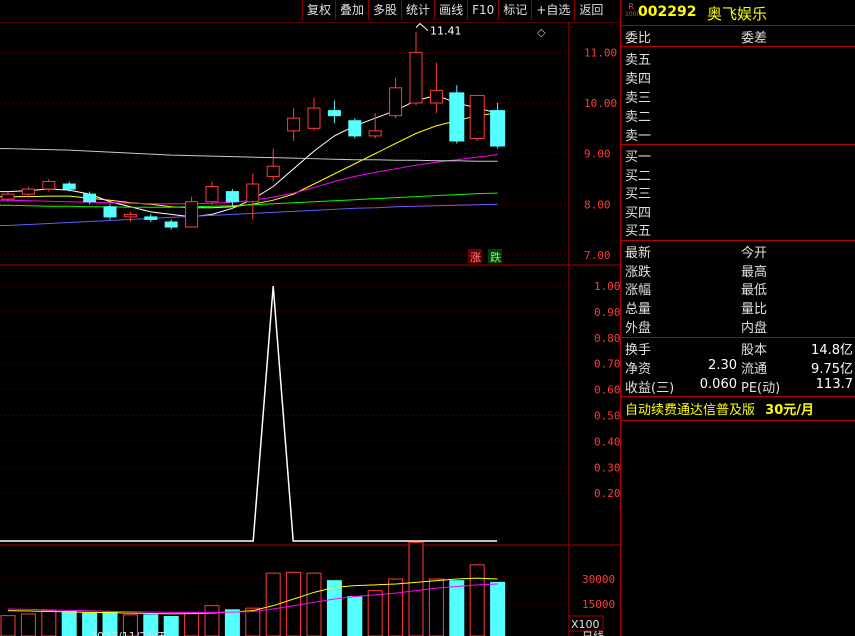 This screenshot has height=636, width=855. Describe the element at coordinates (607, 390) in the screenshot. I see `indicator-tick-label: 0.60` at that location.